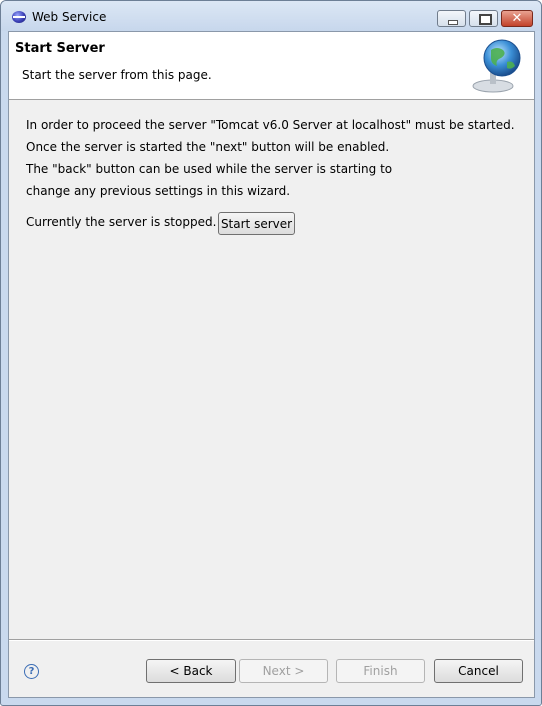 This screenshot has height=706, width=542. I want to click on start-server-button: Start server, so click(256, 223).